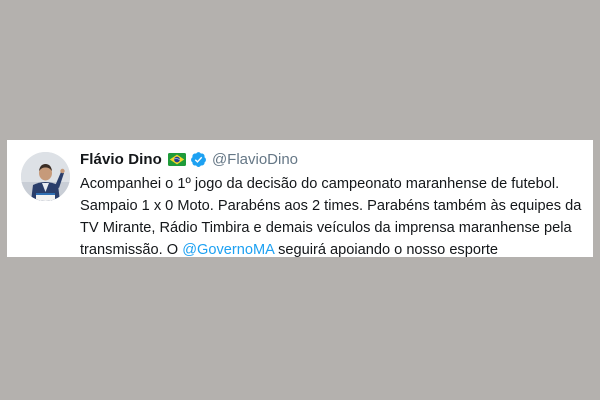  What do you see at coordinates (386, 250) in the screenshot?
I see `tweet-text-part: seguirá apoiando o nosso esporte` at bounding box center [386, 250].